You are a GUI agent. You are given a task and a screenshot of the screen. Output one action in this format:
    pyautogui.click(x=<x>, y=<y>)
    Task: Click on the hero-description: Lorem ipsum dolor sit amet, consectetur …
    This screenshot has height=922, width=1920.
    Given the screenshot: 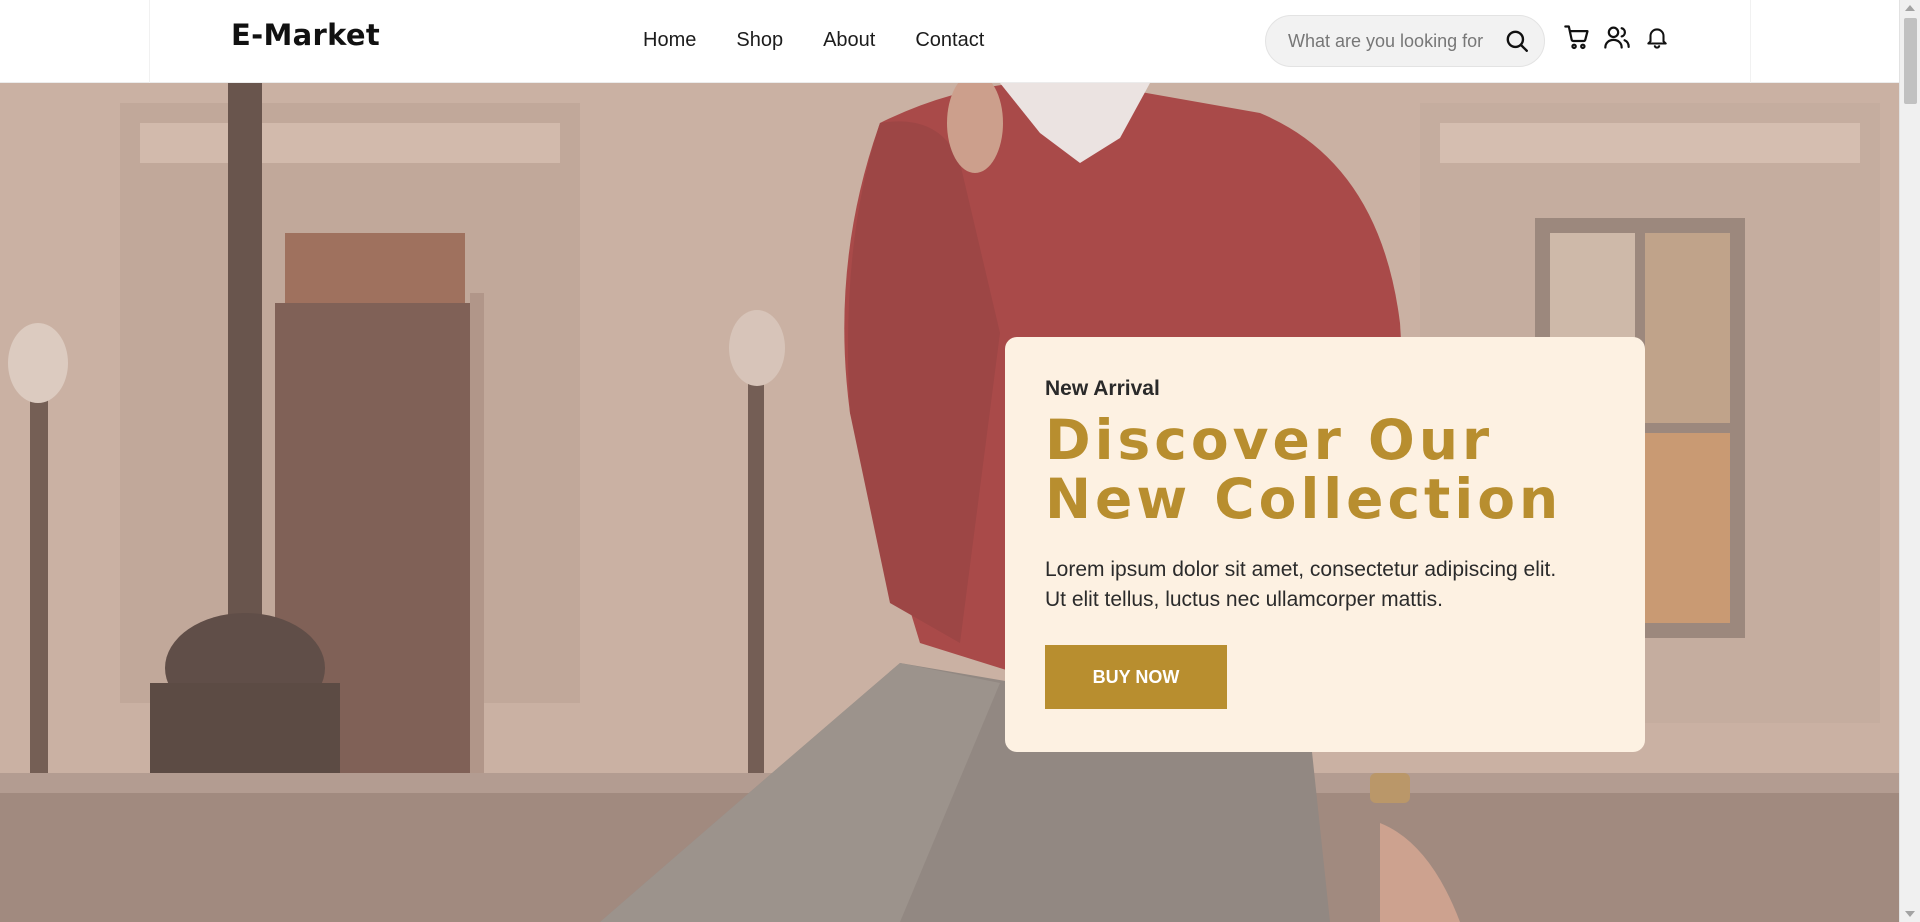 What is the action you would take?
    pyautogui.click(x=1325, y=585)
    